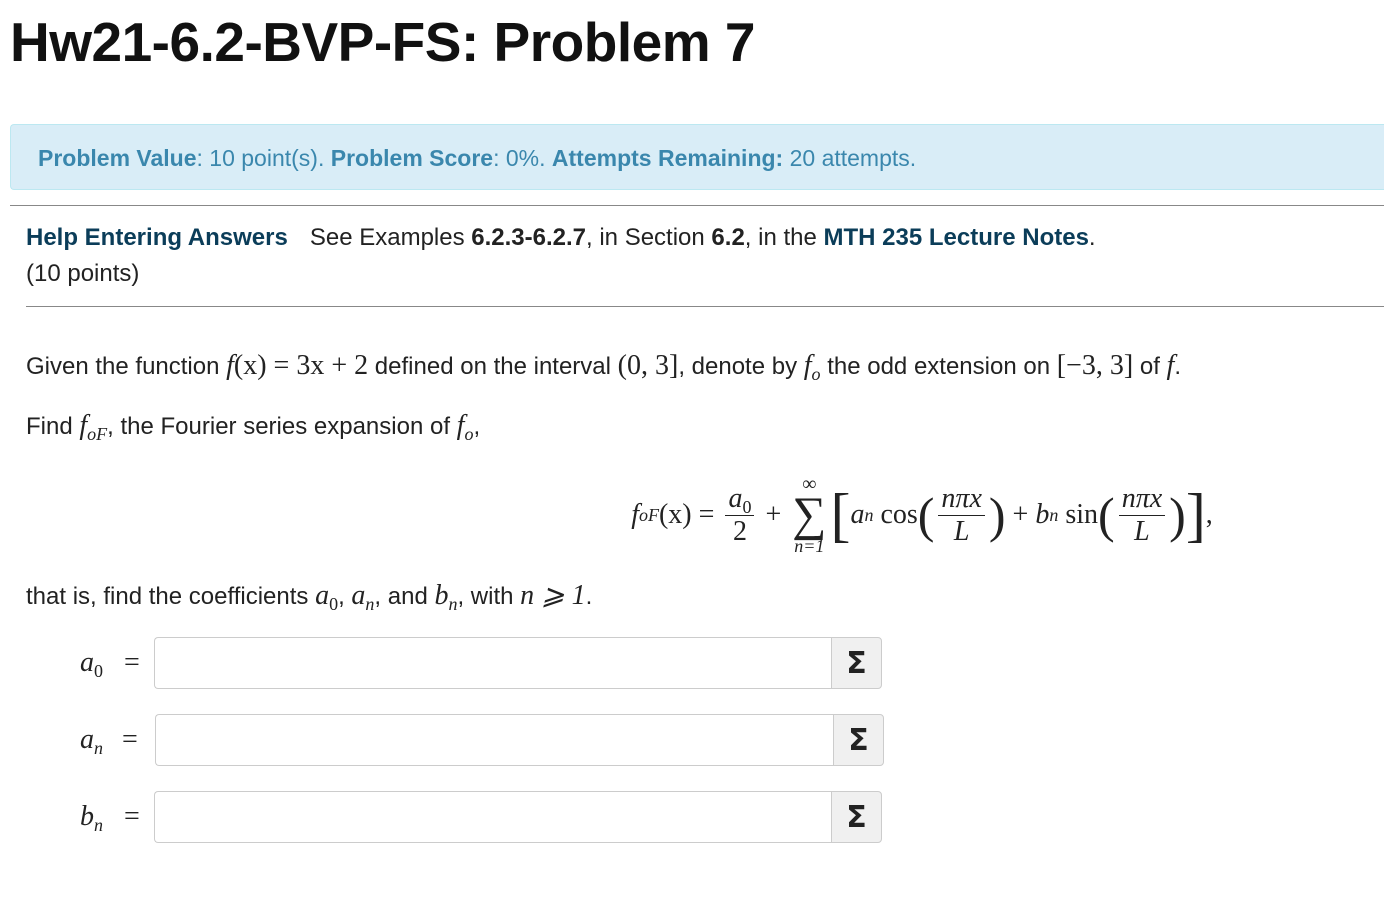 This screenshot has width=1384, height=898. Describe the element at coordinates (635, 514) in the screenshot. I see `formula-f: f` at that location.